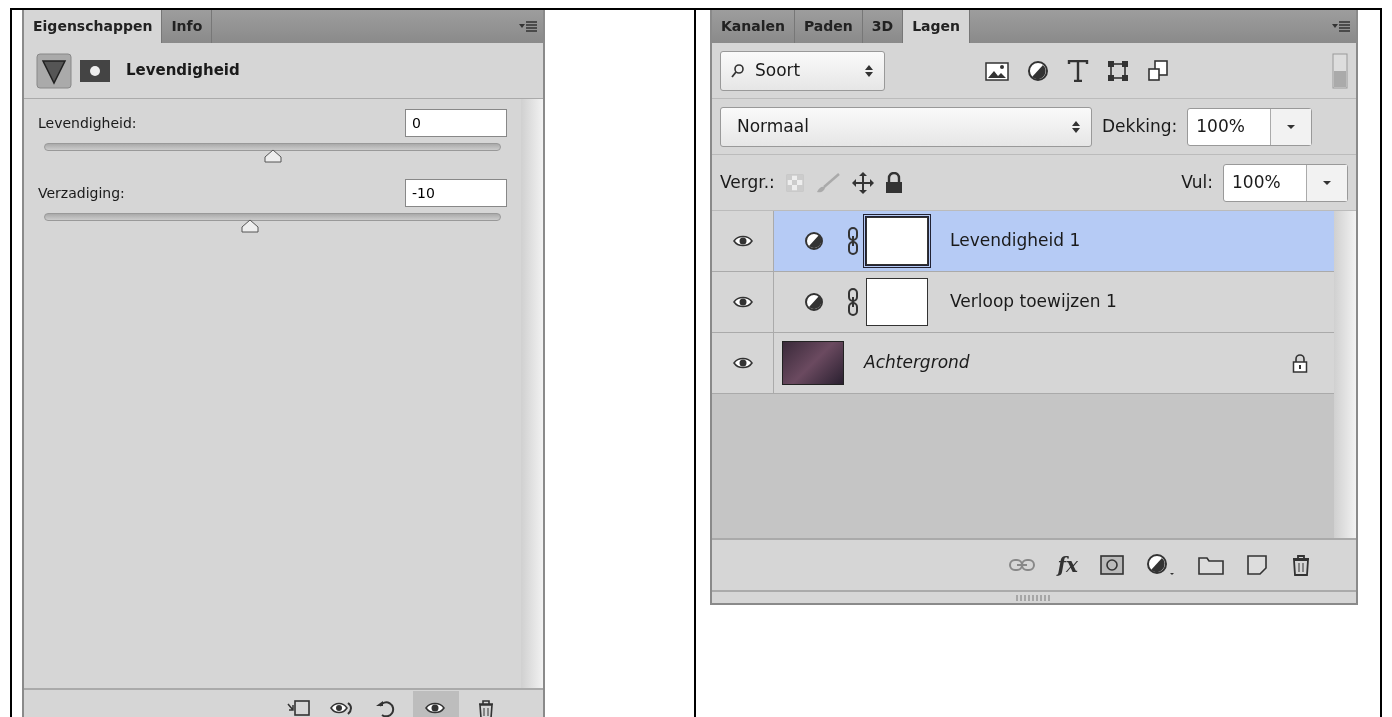  What do you see at coordinates (829, 26) in the screenshot?
I see `panel-tab: Paden` at bounding box center [829, 26].